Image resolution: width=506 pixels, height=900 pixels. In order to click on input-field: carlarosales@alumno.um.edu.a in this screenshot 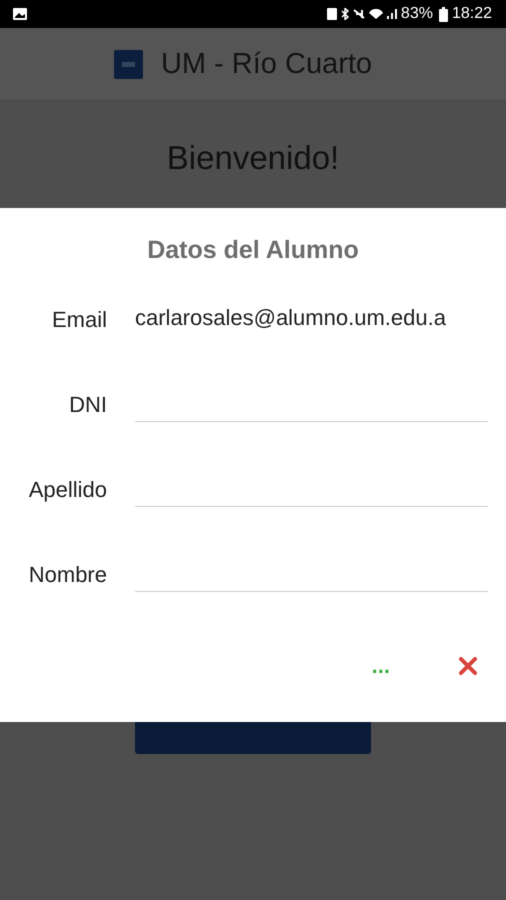, I will do `click(311, 319)`.